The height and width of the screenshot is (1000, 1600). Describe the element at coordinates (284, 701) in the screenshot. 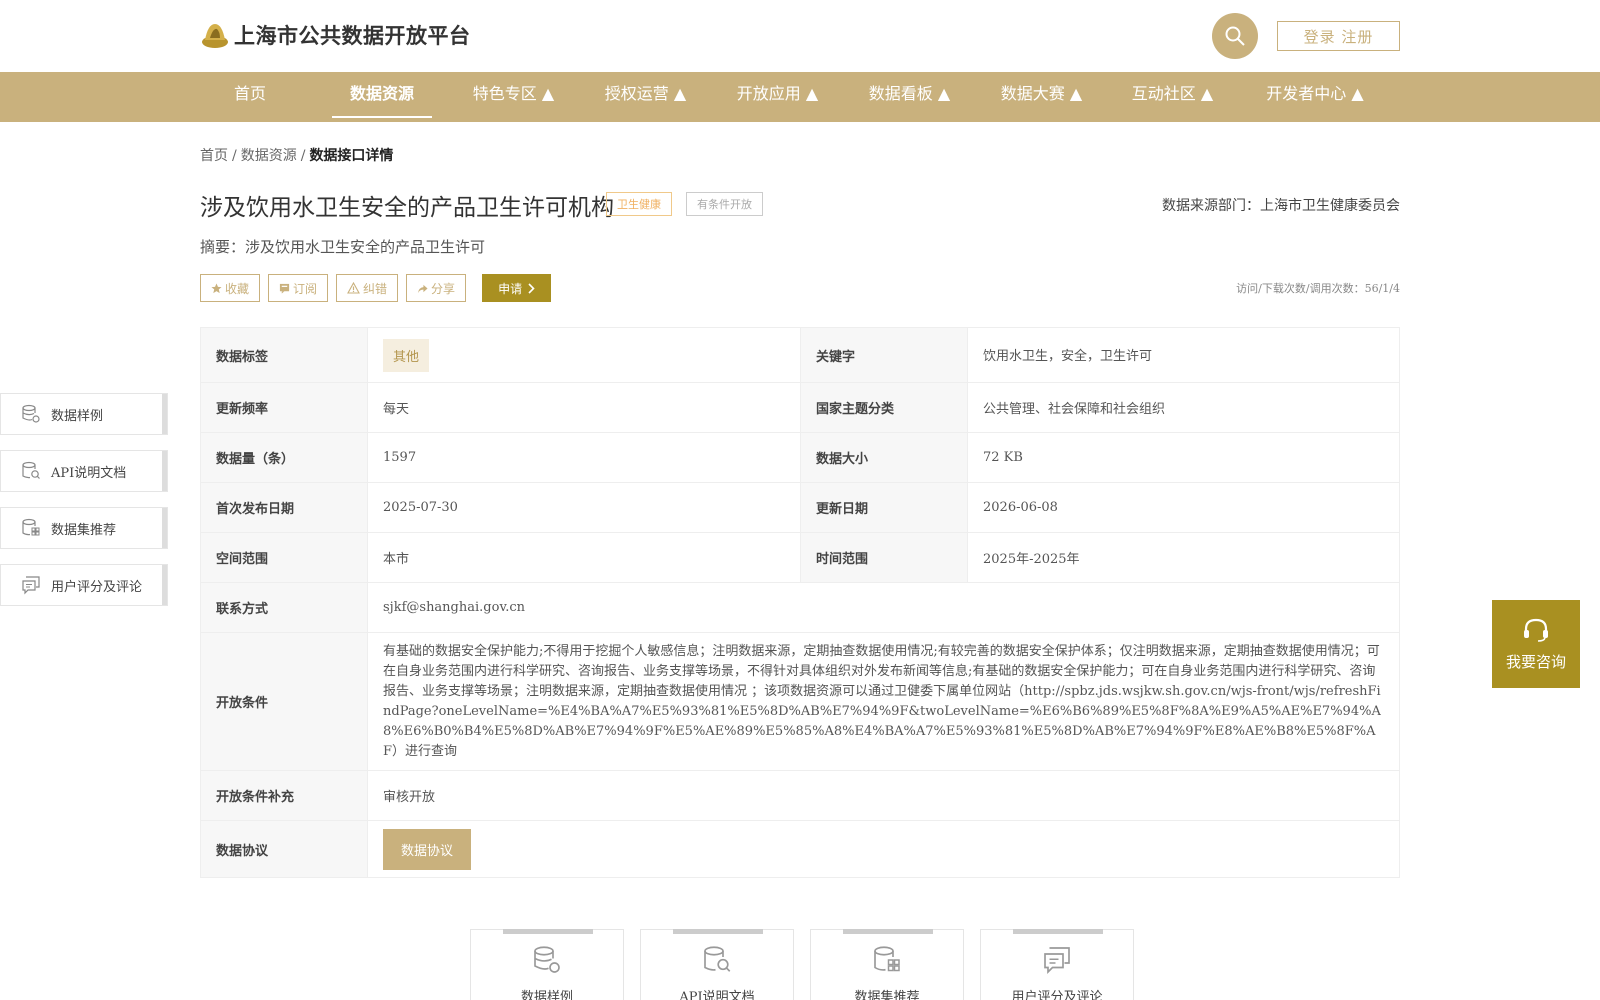

I see `open-condition-label: 开放条件` at that location.